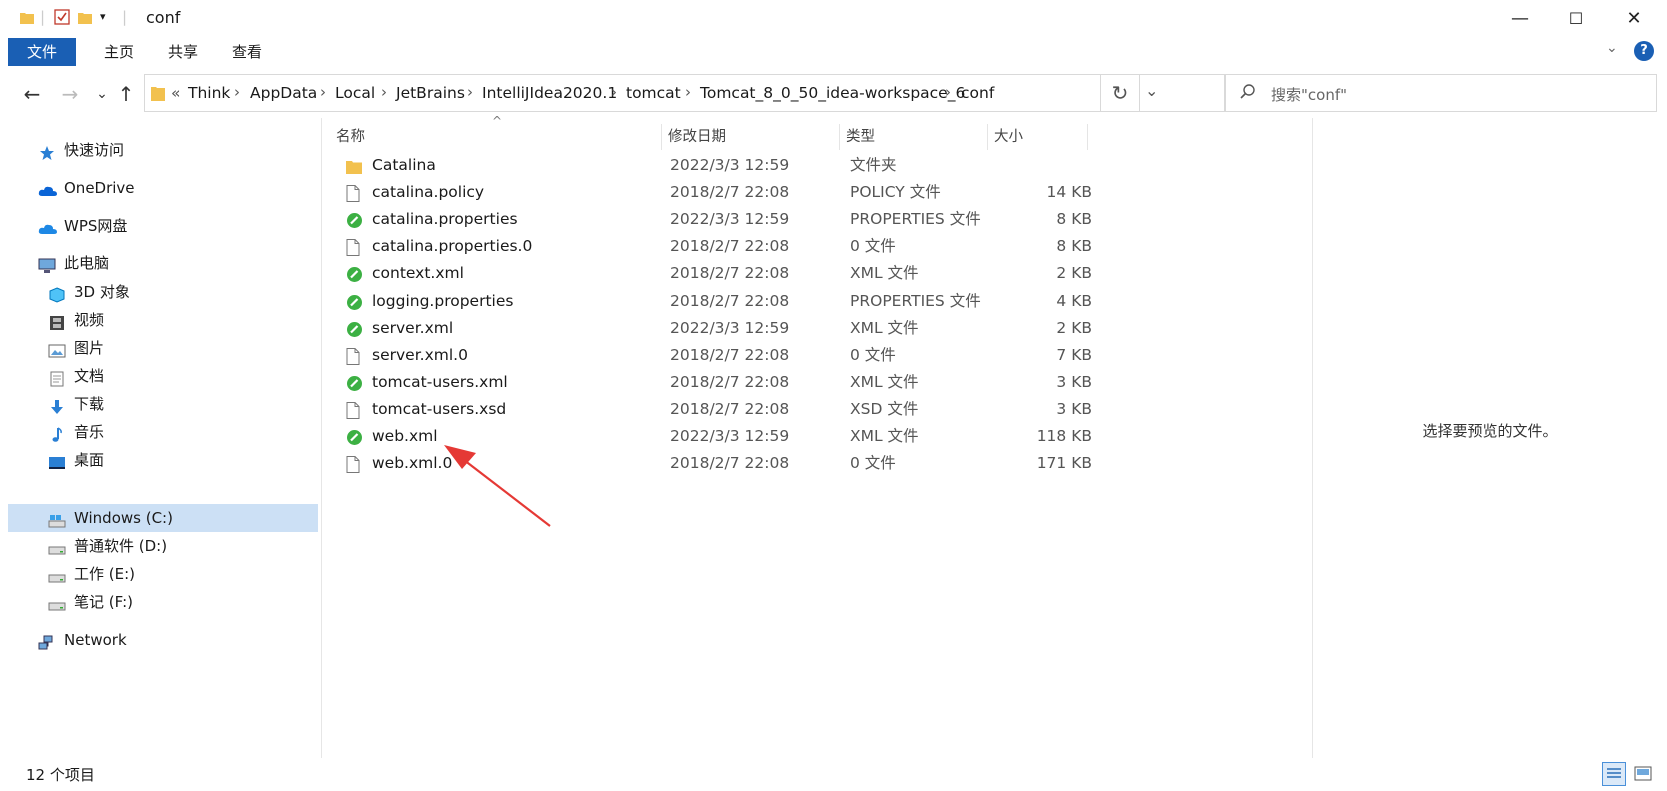  I want to click on window-title: conf, so click(163, 17).